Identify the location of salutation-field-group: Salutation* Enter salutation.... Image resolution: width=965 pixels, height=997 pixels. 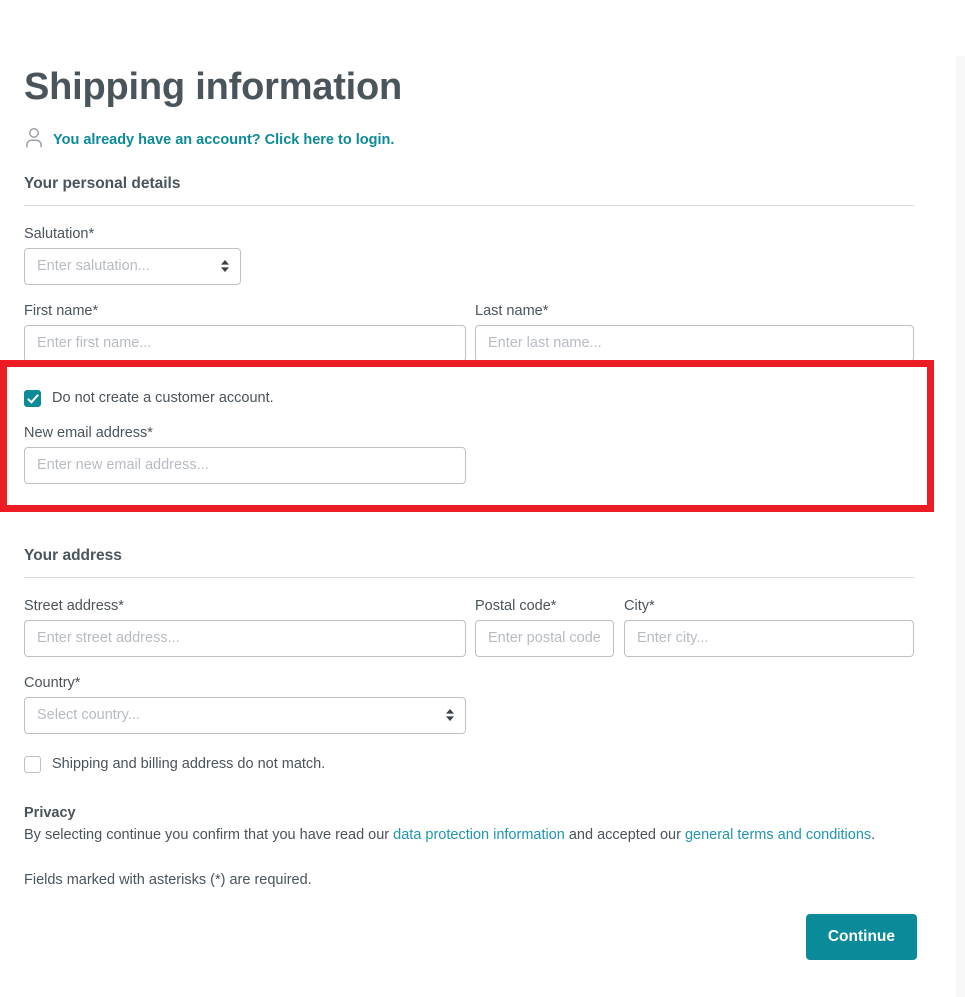
(132, 255).